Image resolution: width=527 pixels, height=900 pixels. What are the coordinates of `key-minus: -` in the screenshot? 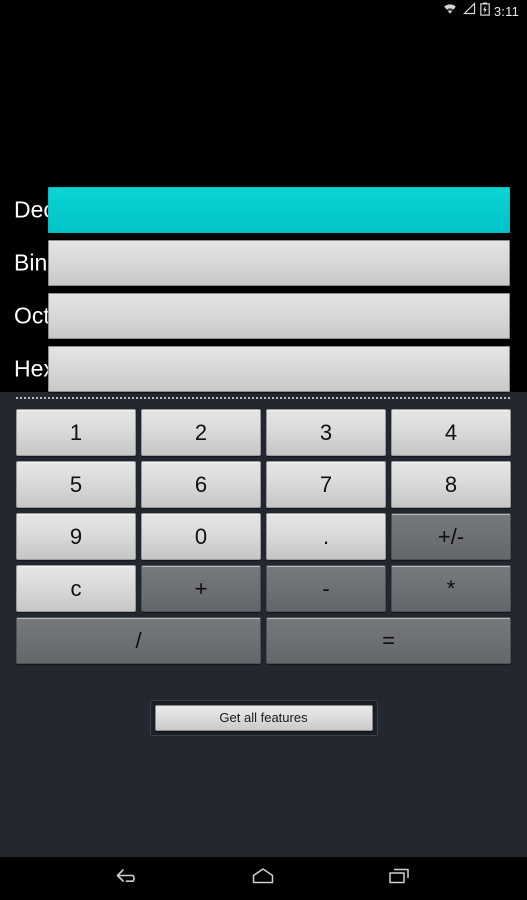 It's located at (326, 588).